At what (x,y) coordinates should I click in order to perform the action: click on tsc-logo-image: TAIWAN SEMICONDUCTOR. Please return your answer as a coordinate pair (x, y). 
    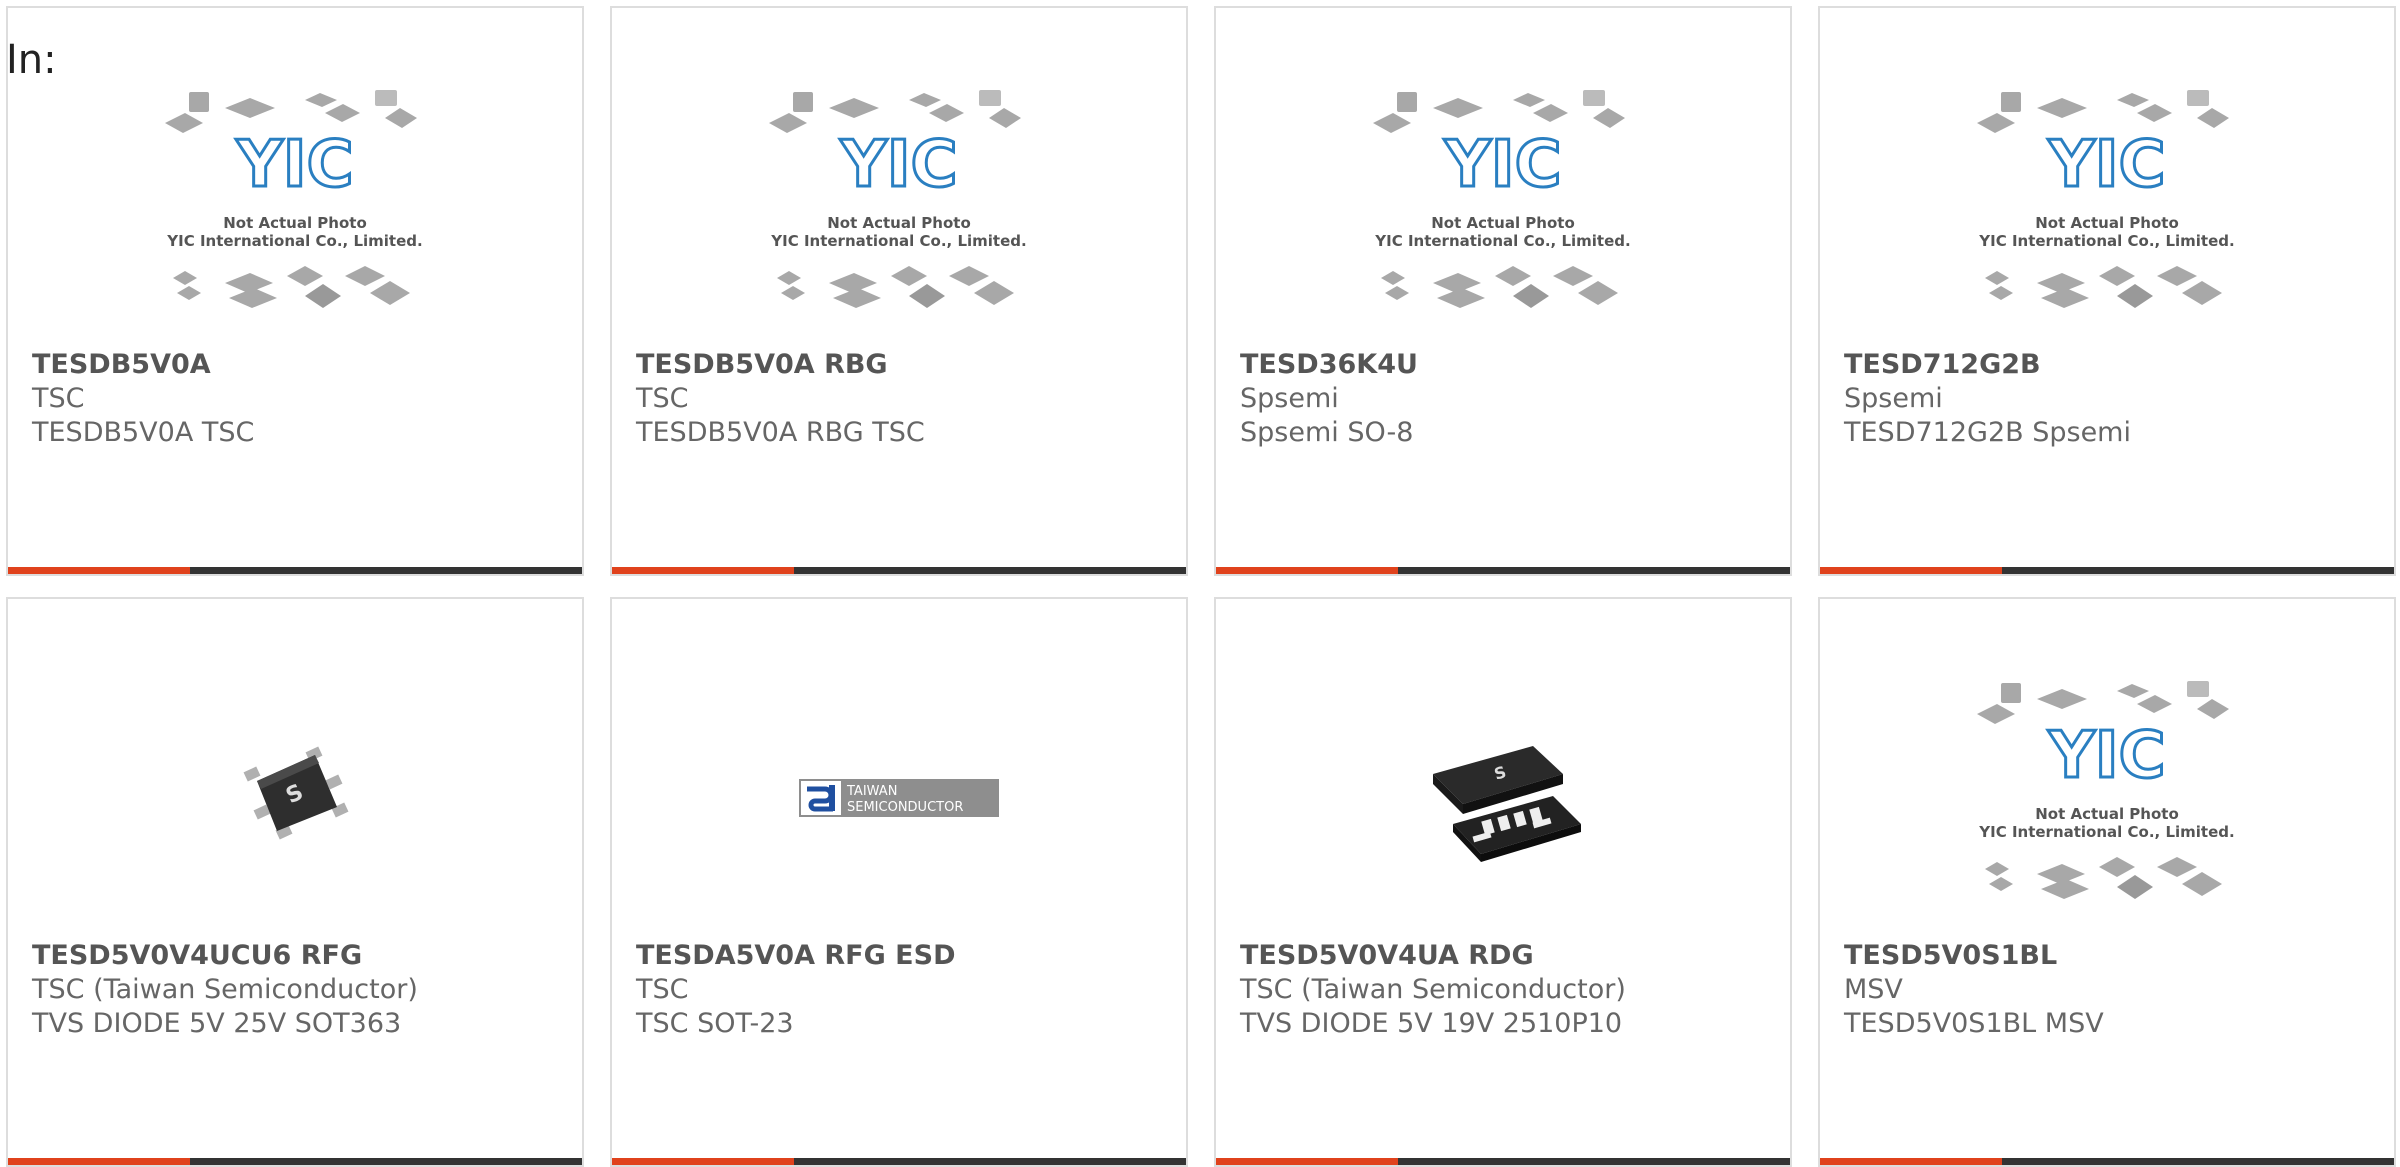
    Looking at the image, I should click on (899, 798).